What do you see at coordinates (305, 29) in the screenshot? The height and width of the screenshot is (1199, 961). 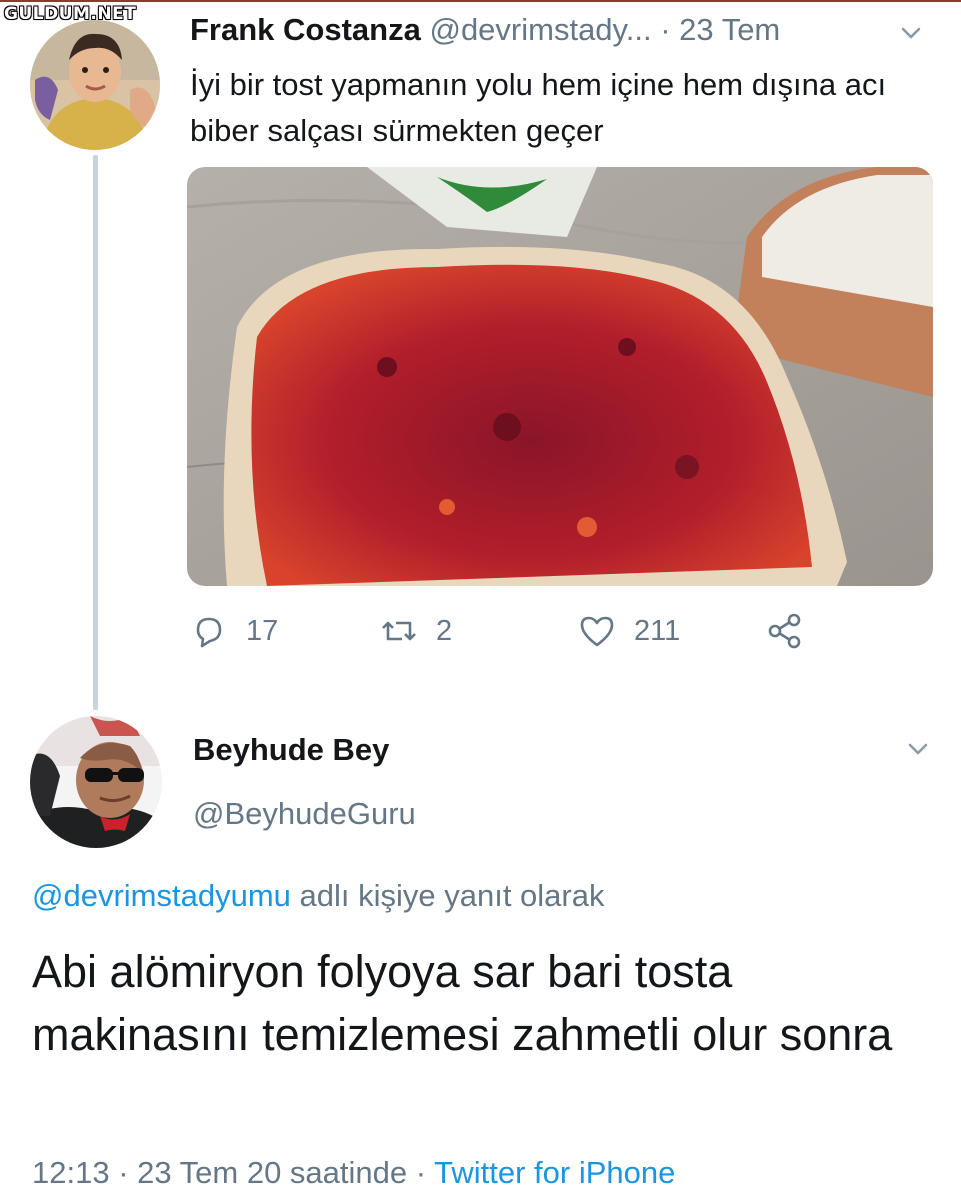 I see `author-name: Frank Costanza` at bounding box center [305, 29].